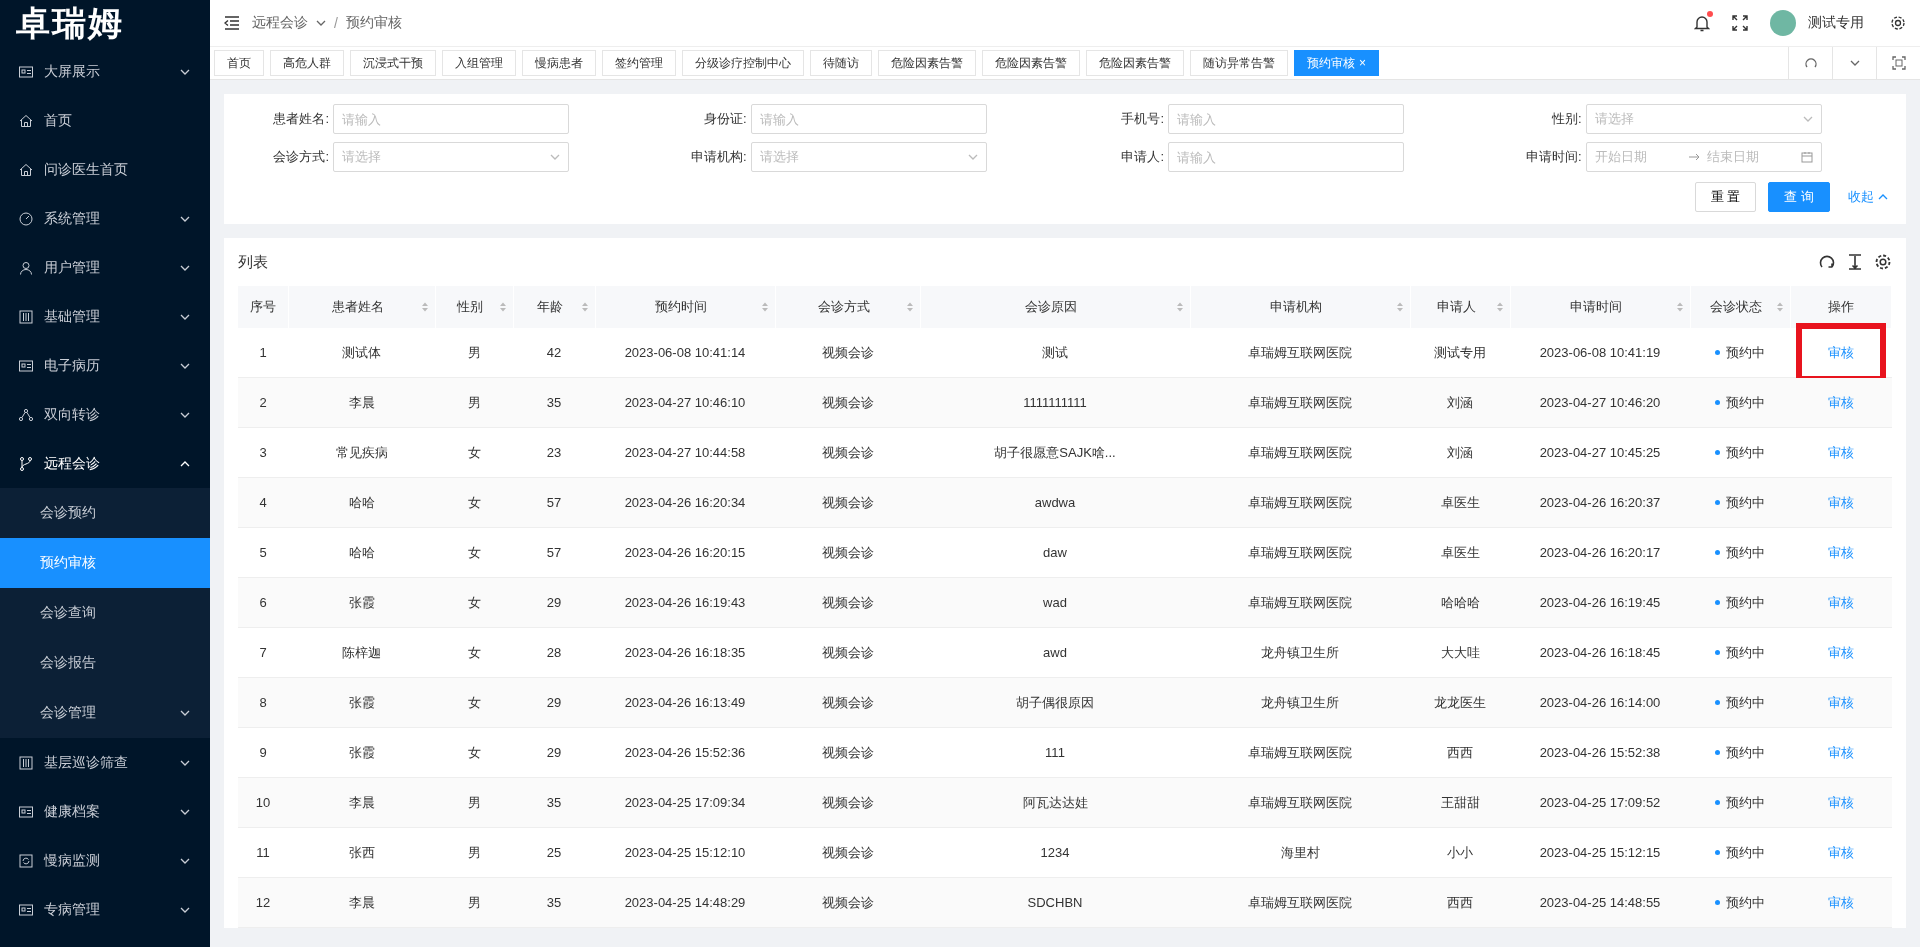 Image resolution: width=1920 pixels, height=947 pixels. Describe the element at coordinates (1783, 23) in the screenshot. I see `avatar` at that location.